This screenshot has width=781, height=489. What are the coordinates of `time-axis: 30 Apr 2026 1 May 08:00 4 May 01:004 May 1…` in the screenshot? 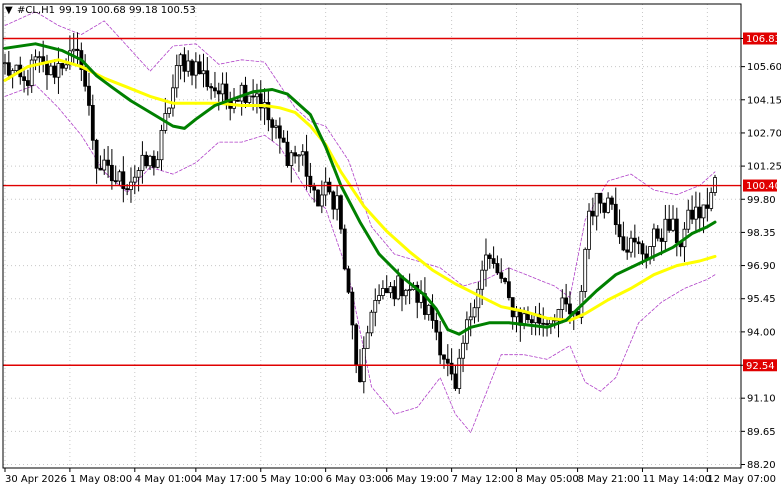 It's located at (390, 476).